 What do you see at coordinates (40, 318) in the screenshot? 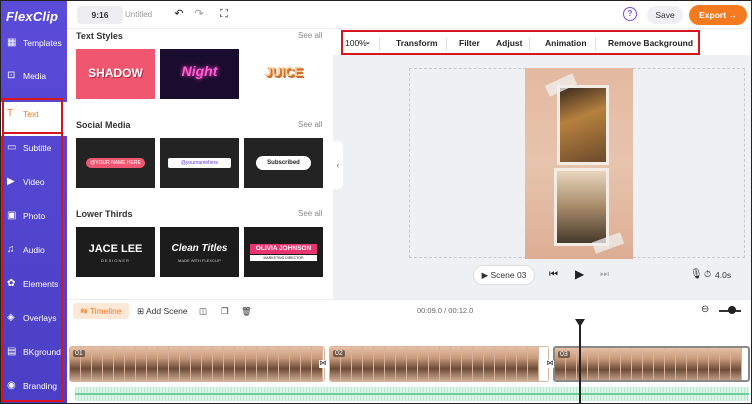
I see `sidebar-item-label: Overlays` at bounding box center [40, 318].